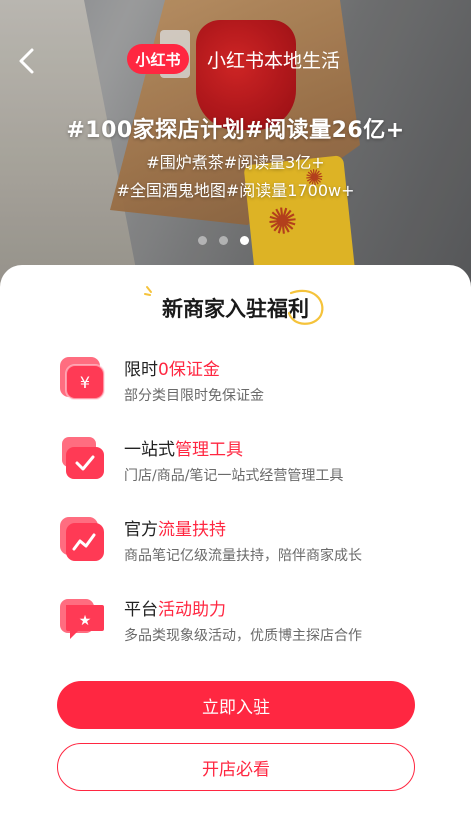 This screenshot has height=823, width=471. Describe the element at coordinates (305, 307) in the screenshot. I see `highlight-ring-icon` at that location.